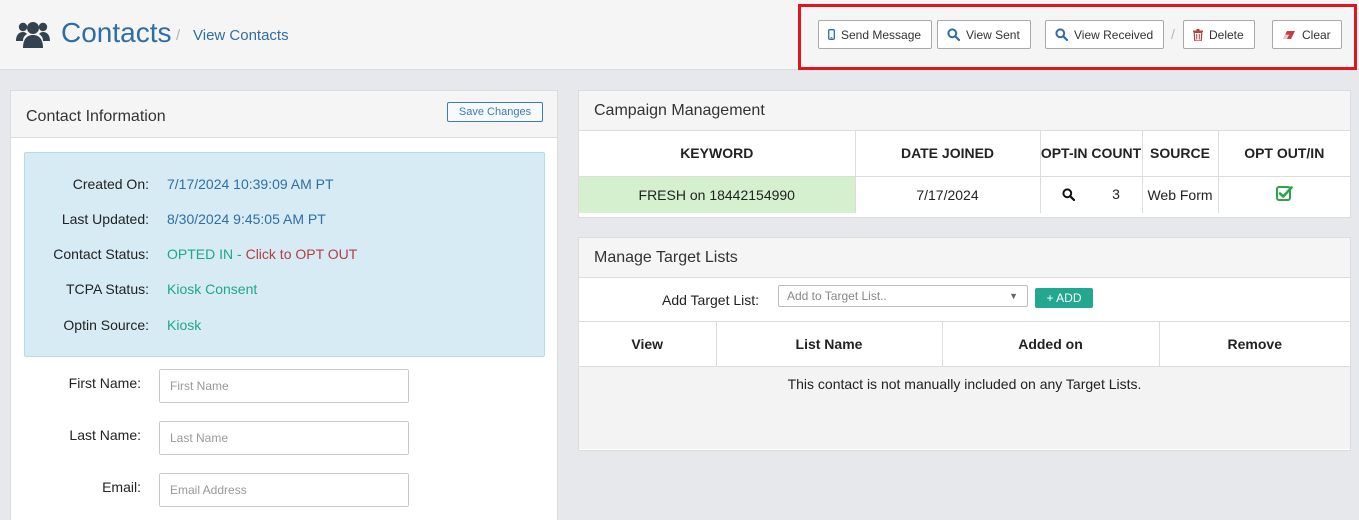 The width and height of the screenshot is (1359, 520). I want to click on delete-button: Delete, so click(1219, 34).